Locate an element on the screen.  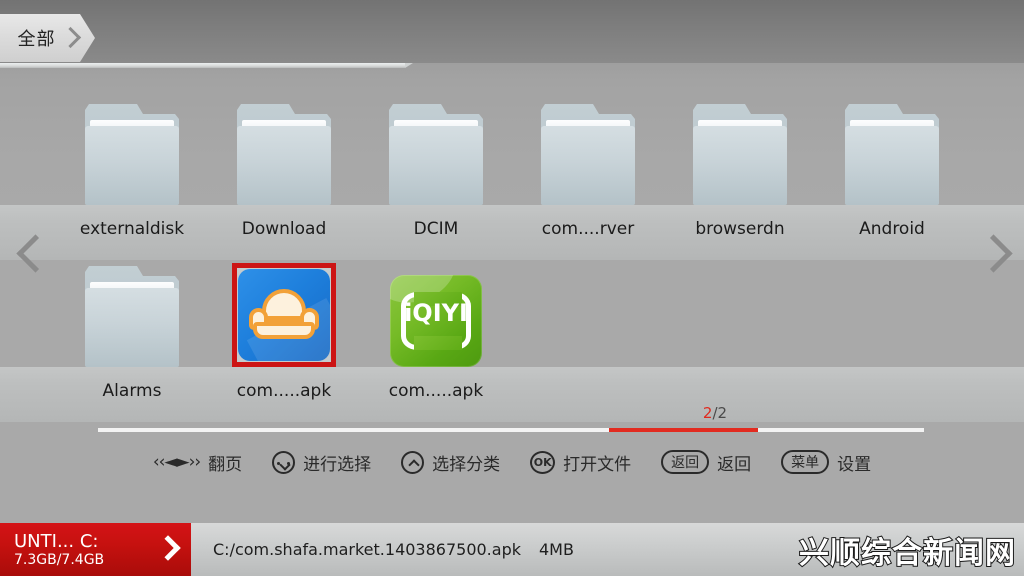
dpad-left-right-down-icon is located at coordinates (284, 462).